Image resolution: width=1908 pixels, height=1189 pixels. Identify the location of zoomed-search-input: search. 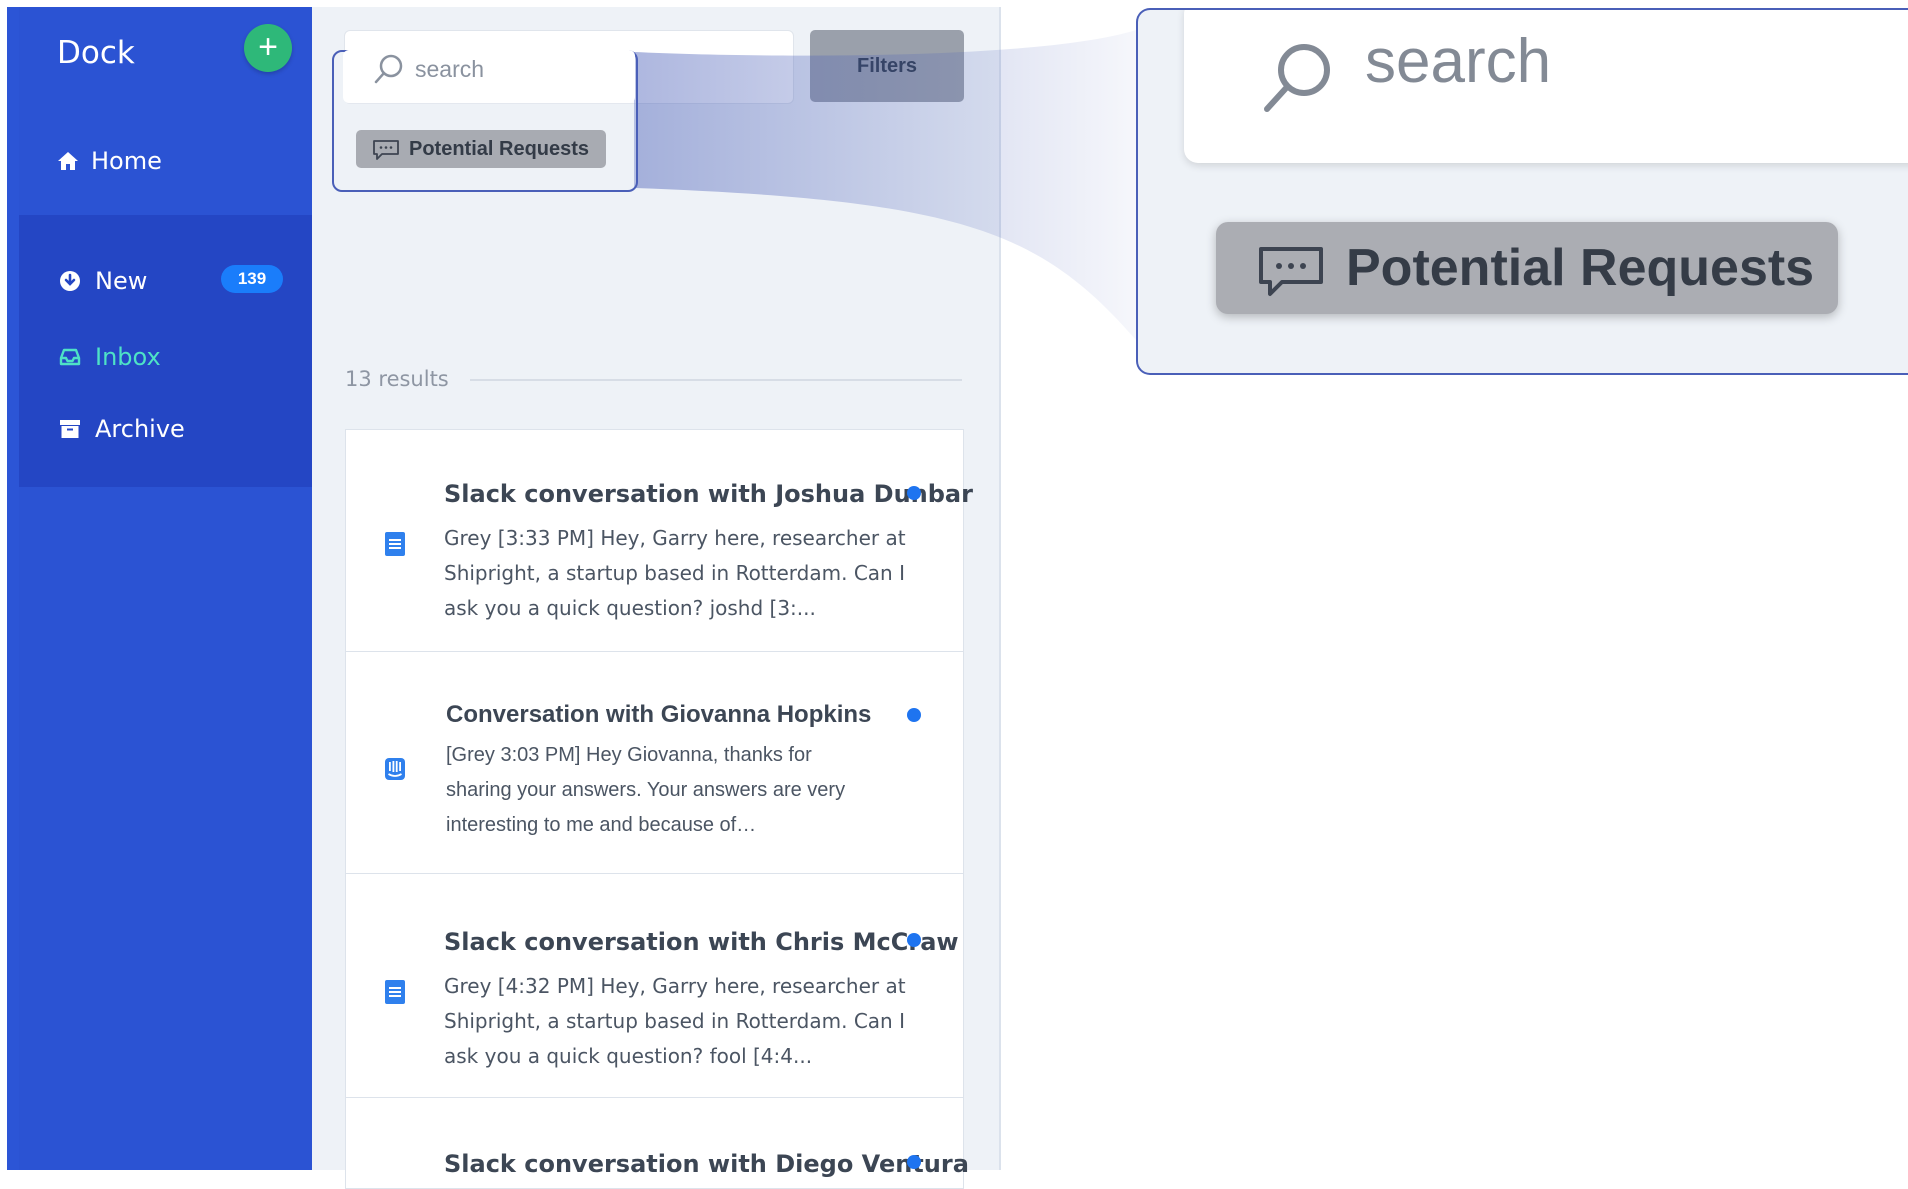
(1546, 86).